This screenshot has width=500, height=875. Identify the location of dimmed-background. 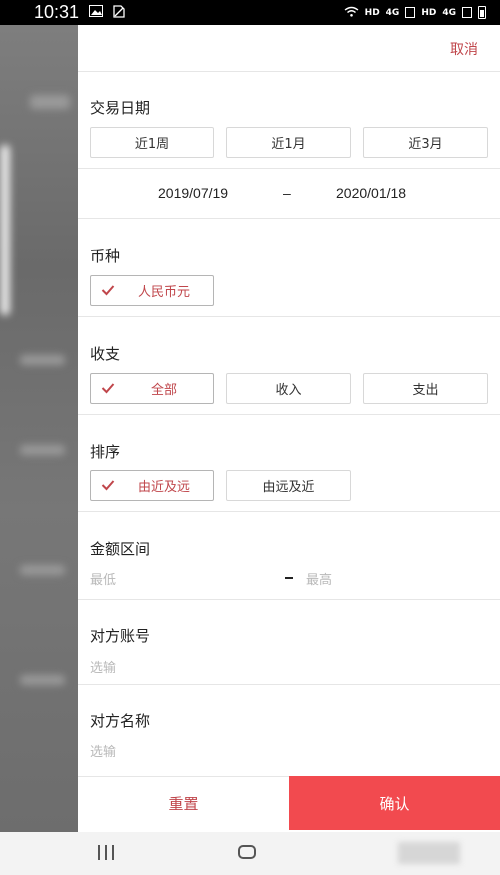
(39, 428).